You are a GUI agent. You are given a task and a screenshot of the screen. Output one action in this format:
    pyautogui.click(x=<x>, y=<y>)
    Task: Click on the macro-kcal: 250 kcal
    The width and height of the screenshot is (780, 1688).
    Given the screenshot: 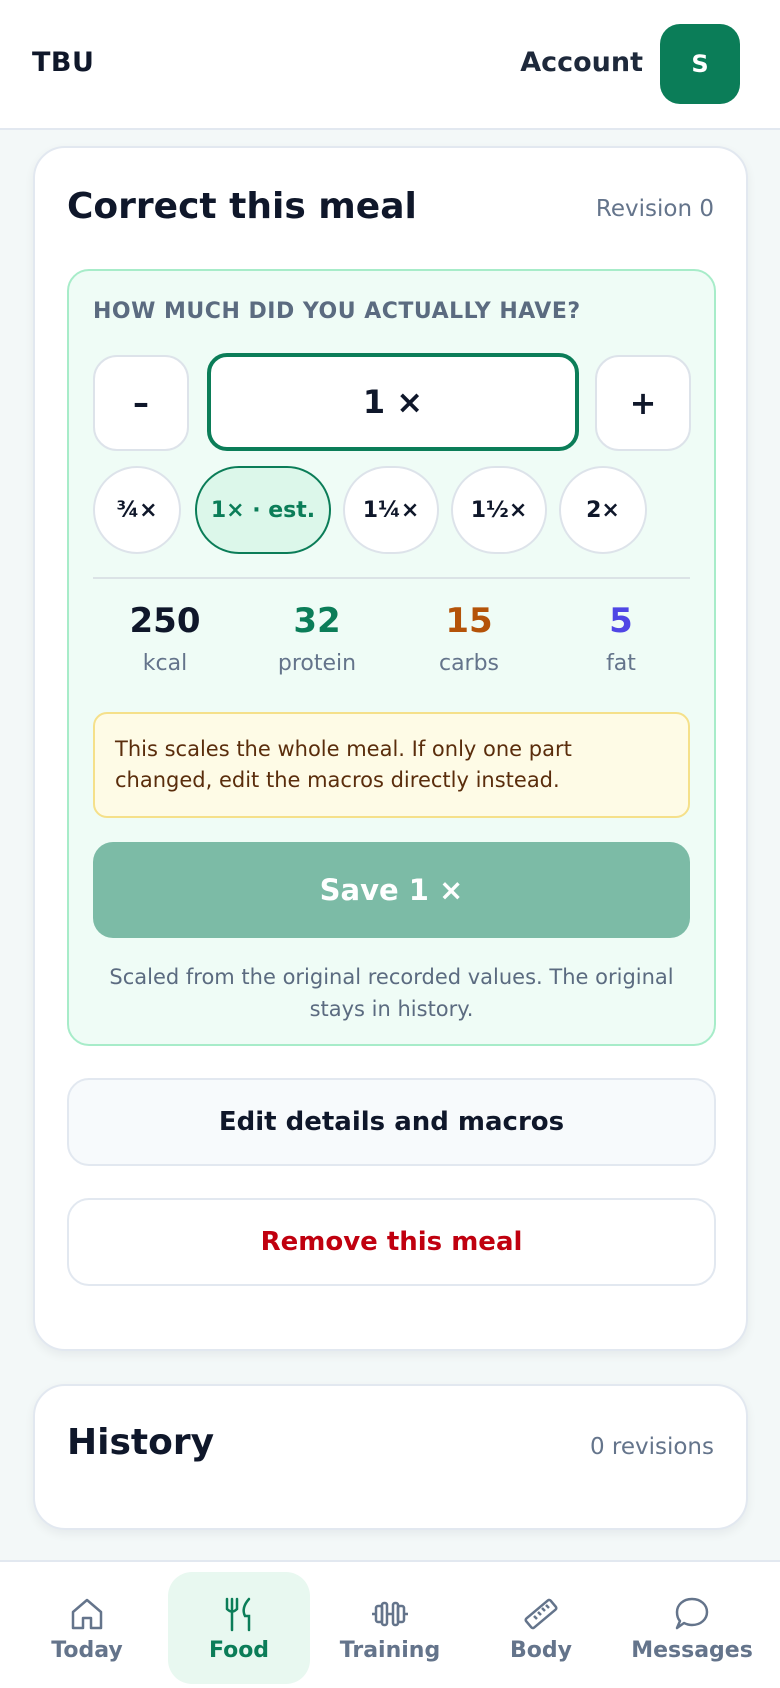 What is the action you would take?
    pyautogui.click(x=165, y=638)
    